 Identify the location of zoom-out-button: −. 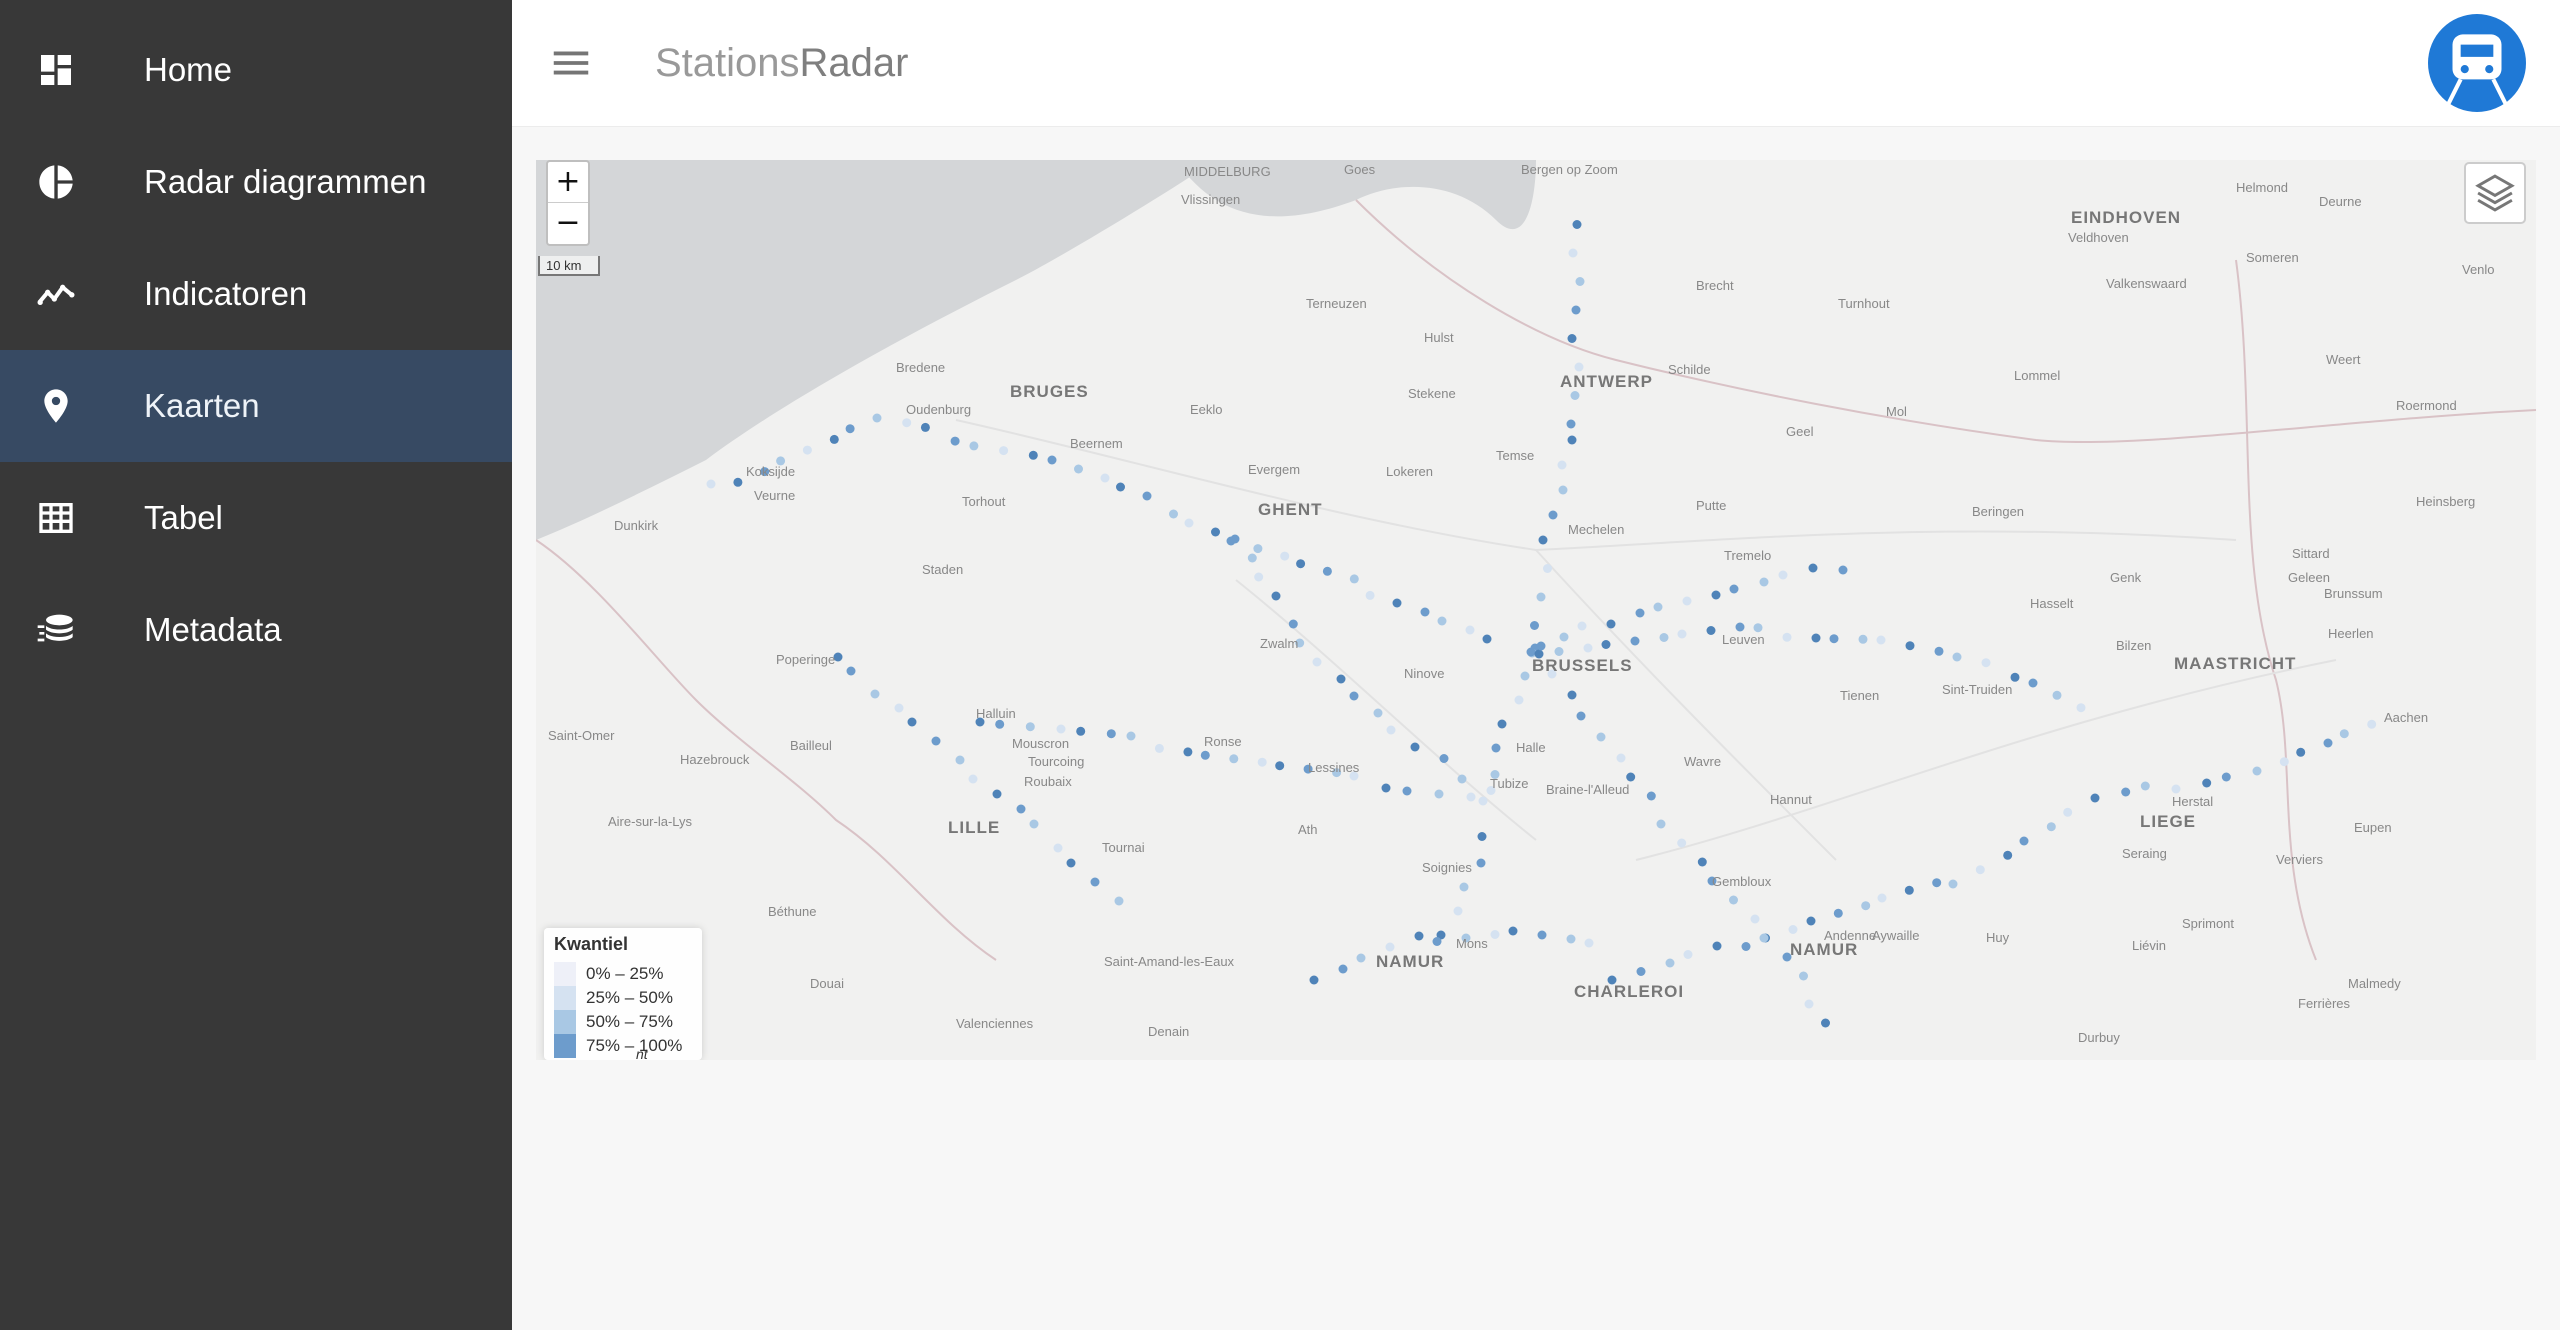
(568, 223).